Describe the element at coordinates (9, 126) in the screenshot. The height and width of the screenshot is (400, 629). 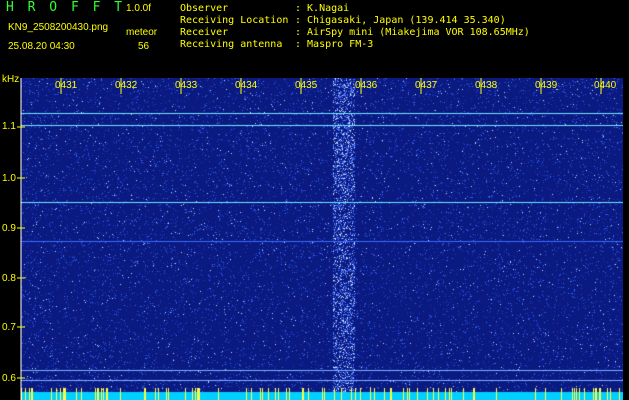
I see `freq-label-1-1: 1.1` at that location.